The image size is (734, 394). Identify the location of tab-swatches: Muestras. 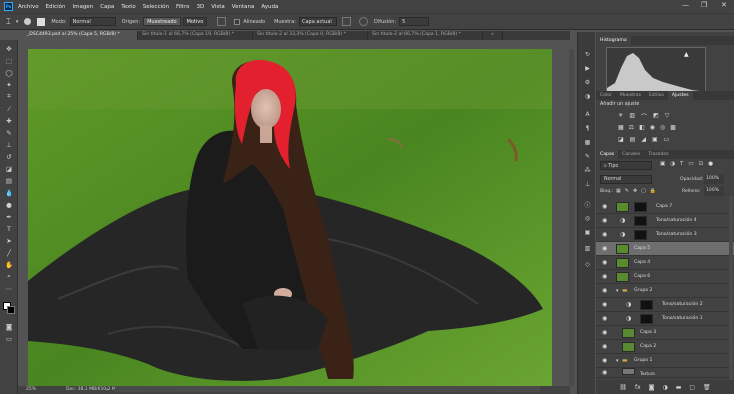
(630, 95).